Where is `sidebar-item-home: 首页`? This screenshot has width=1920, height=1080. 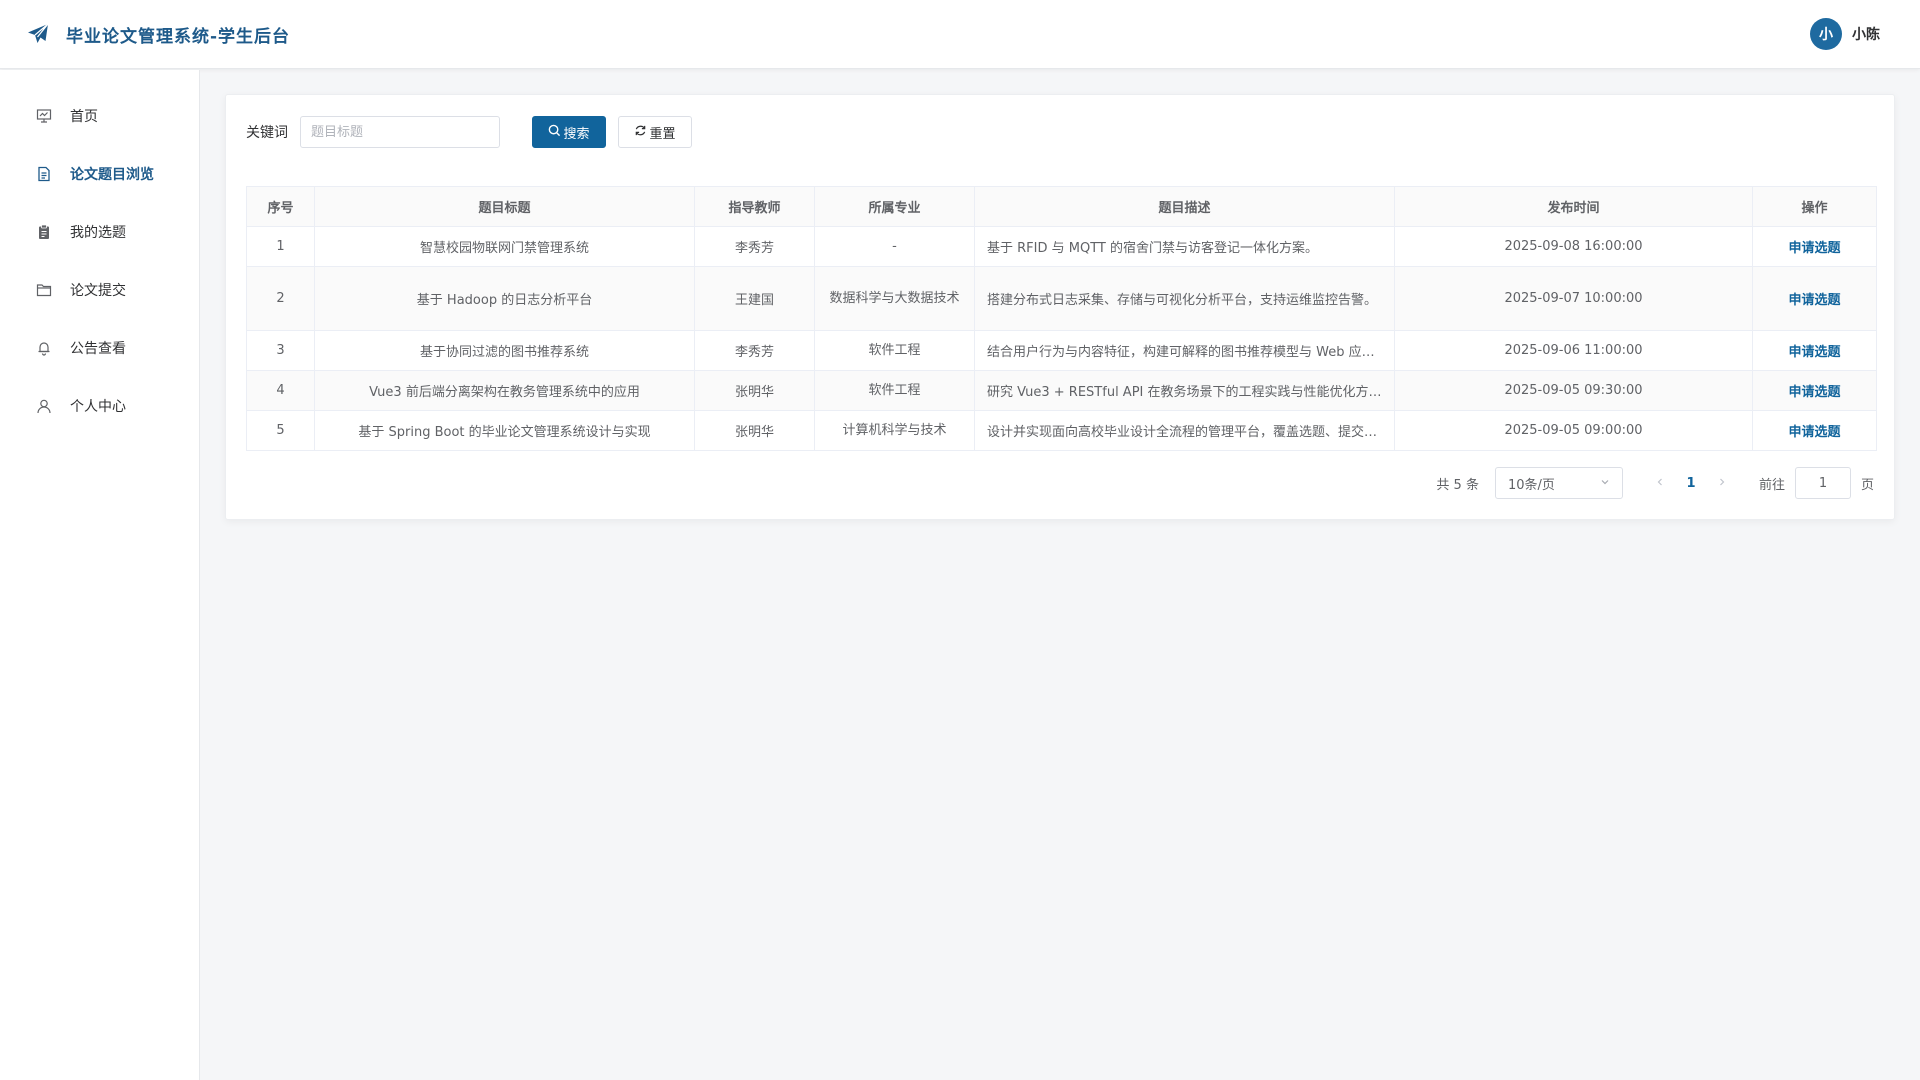
sidebar-item-home: 首页 is located at coordinates (99, 116).